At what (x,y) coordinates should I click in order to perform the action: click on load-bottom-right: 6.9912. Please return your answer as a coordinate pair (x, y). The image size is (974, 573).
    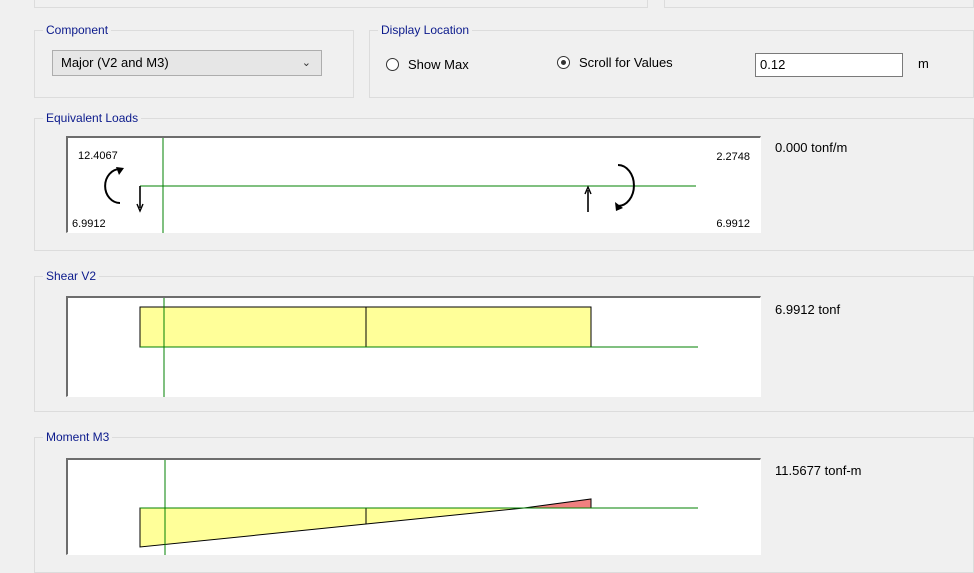
    Looking at the image, I should click on (733, 224).